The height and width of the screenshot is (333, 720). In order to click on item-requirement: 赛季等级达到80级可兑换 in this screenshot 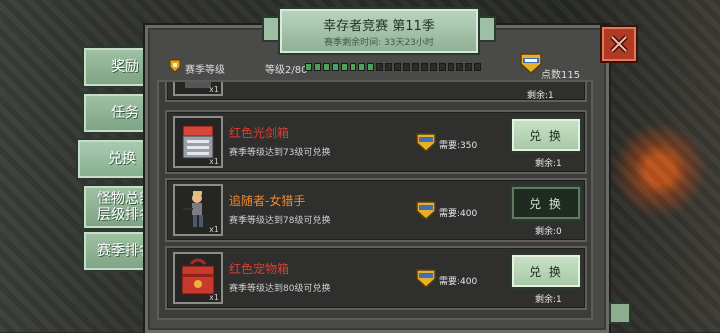, I will do `click(280, 289)`.